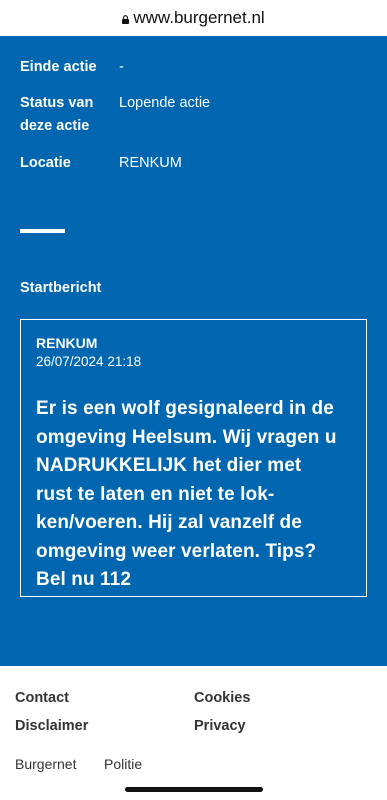 The image size is (387, 800). What do you see at coordinates (57, 103) in the screenshot?
I see `status-label-line1: Status van` at bounding box center [57, 103].